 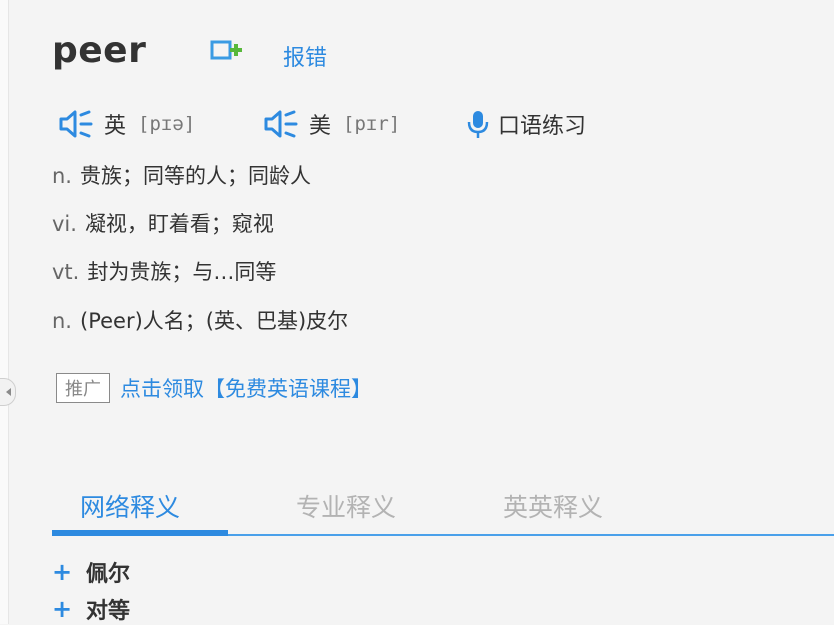 What do you see at coordinates (346, 506) in the screenshot?
I see `tab-professional-definitions: 专业释义` at bounding box center [346, 506].